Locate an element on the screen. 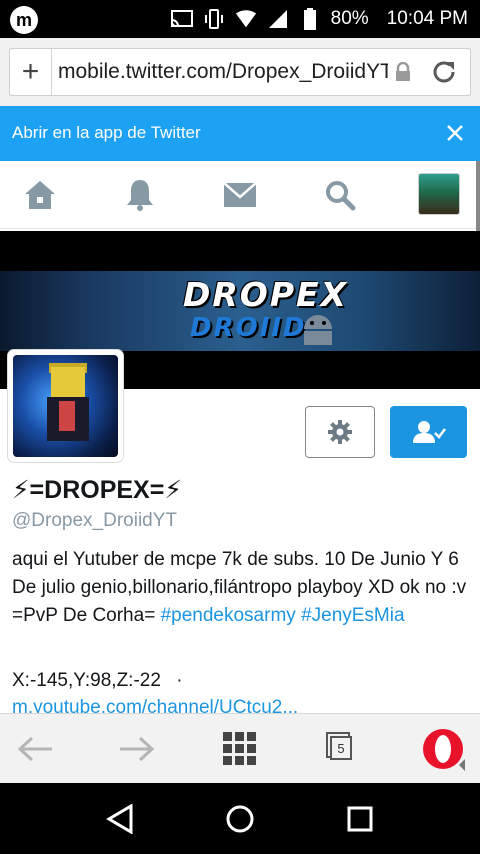  messages-envelope-icon is located at coordinates (240, 195).